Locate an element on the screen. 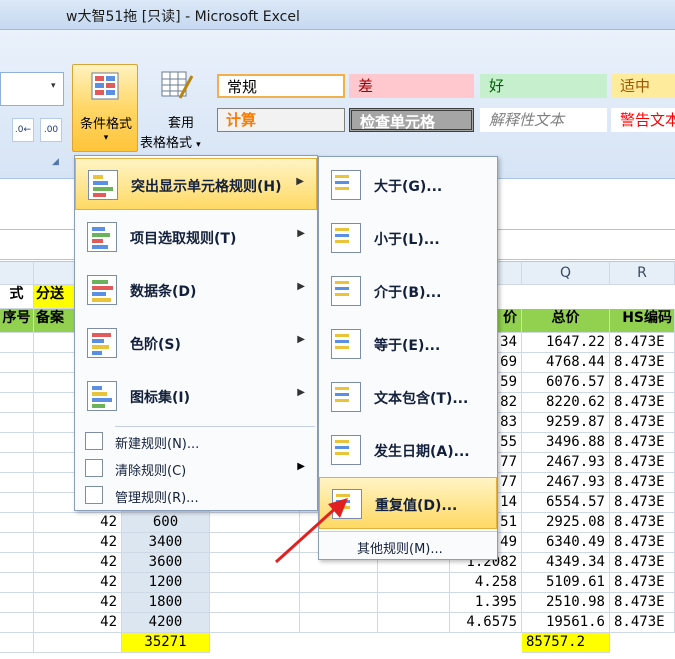 The image size is (675, 659). menu-item-highlight-cells: 突出显示单元格规则(H) ▶ is located at coordinates (196, 184).